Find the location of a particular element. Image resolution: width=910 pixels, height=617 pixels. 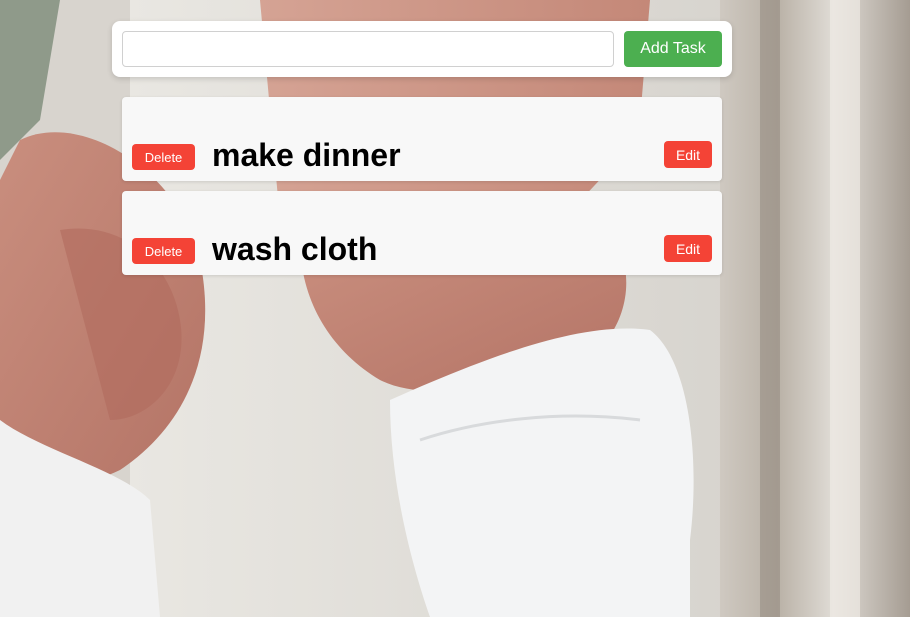

task-text: make dinner is located at coordinates (306, 155).